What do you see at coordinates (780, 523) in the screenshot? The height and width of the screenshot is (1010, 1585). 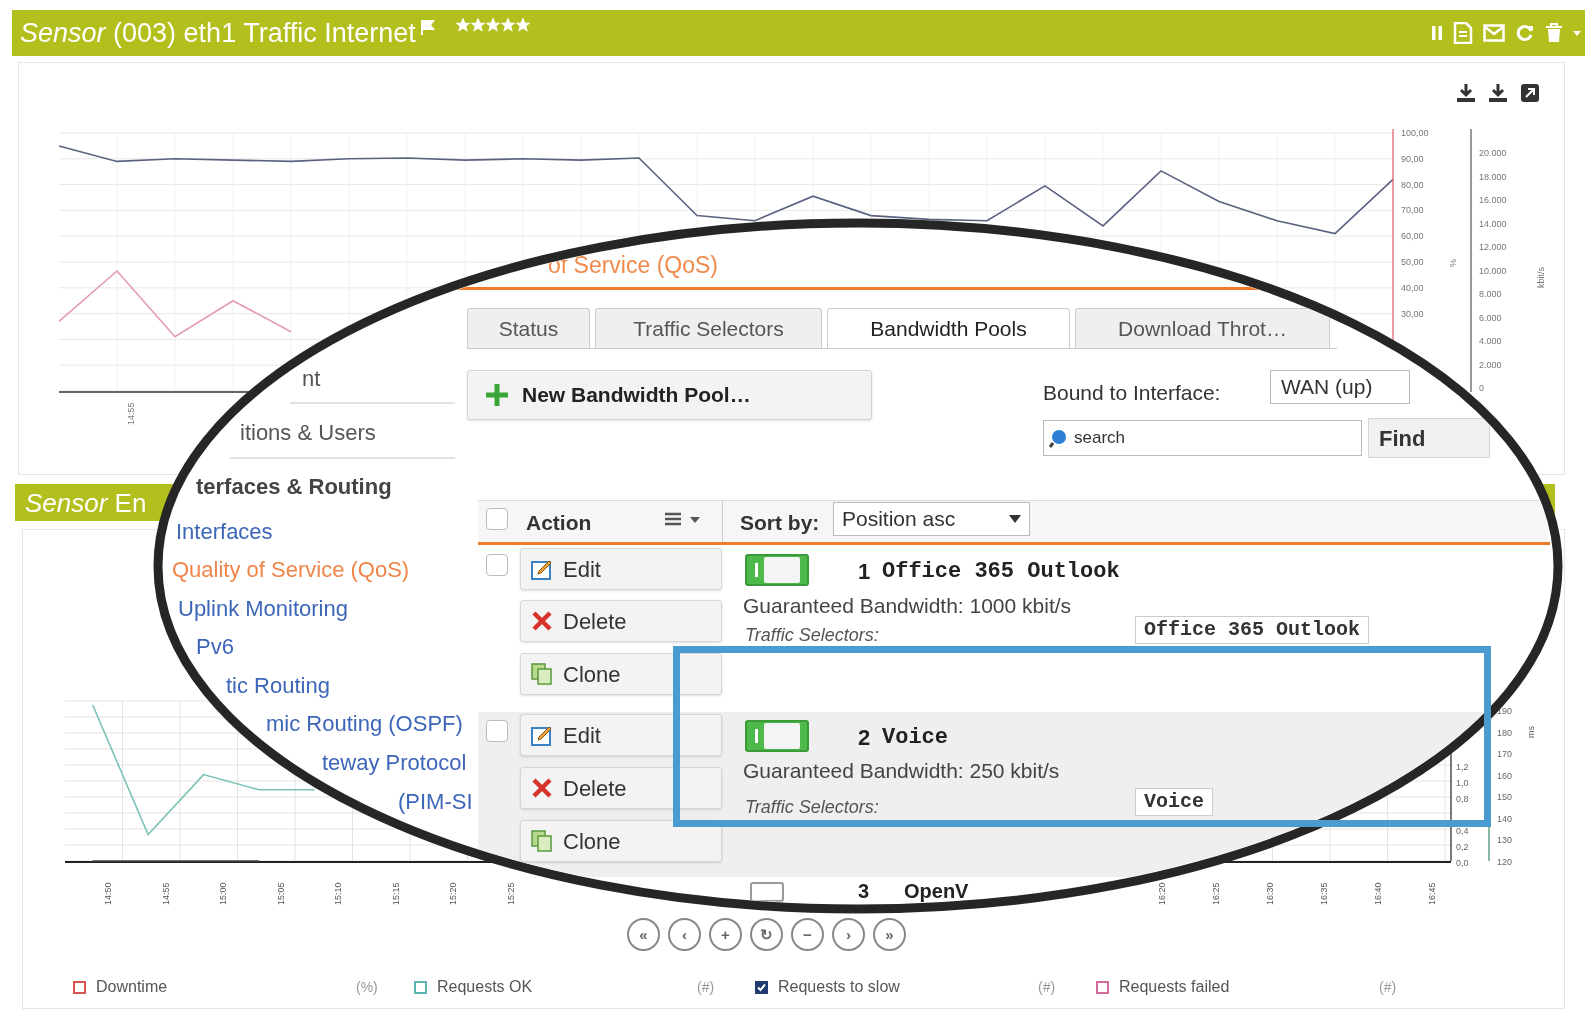 I see `field-label: Sort by:` at bounding box center [780, 523].